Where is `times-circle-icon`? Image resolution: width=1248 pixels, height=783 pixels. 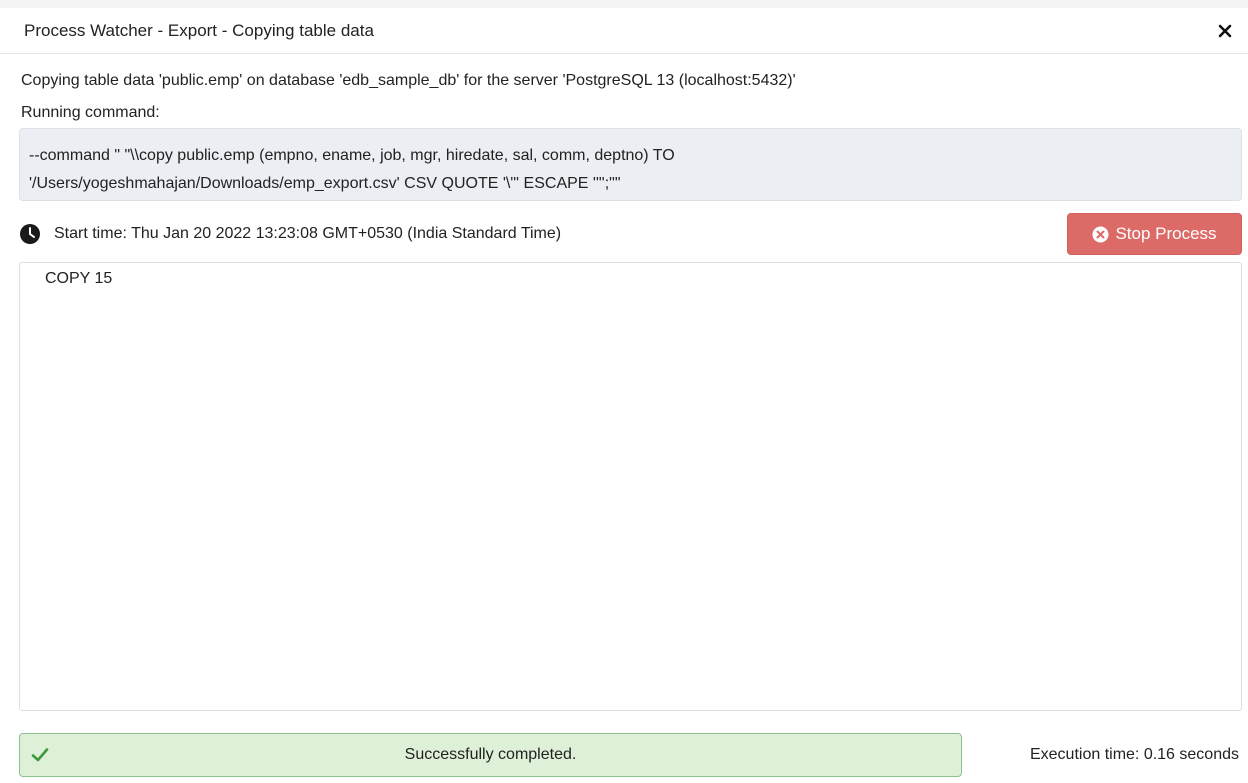 times-circle-icon is located at coordinates (1100, 234).